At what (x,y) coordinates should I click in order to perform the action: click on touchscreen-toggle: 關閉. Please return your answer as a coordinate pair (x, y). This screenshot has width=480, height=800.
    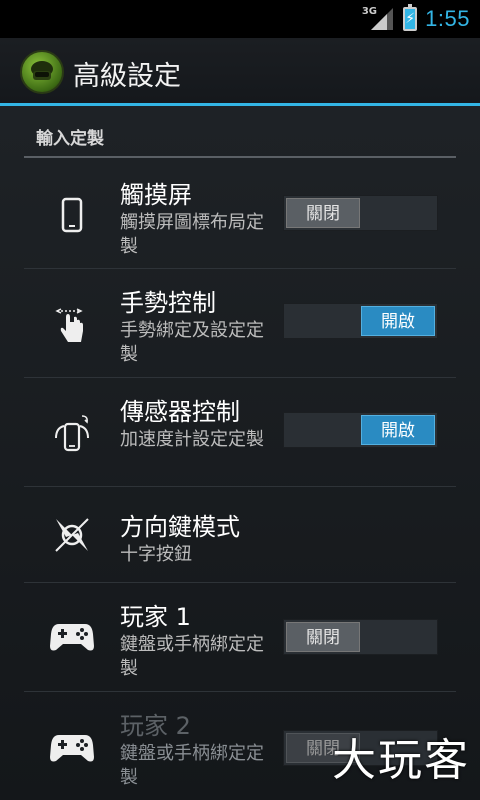
    Looking at the image, I should click on (360, 213).